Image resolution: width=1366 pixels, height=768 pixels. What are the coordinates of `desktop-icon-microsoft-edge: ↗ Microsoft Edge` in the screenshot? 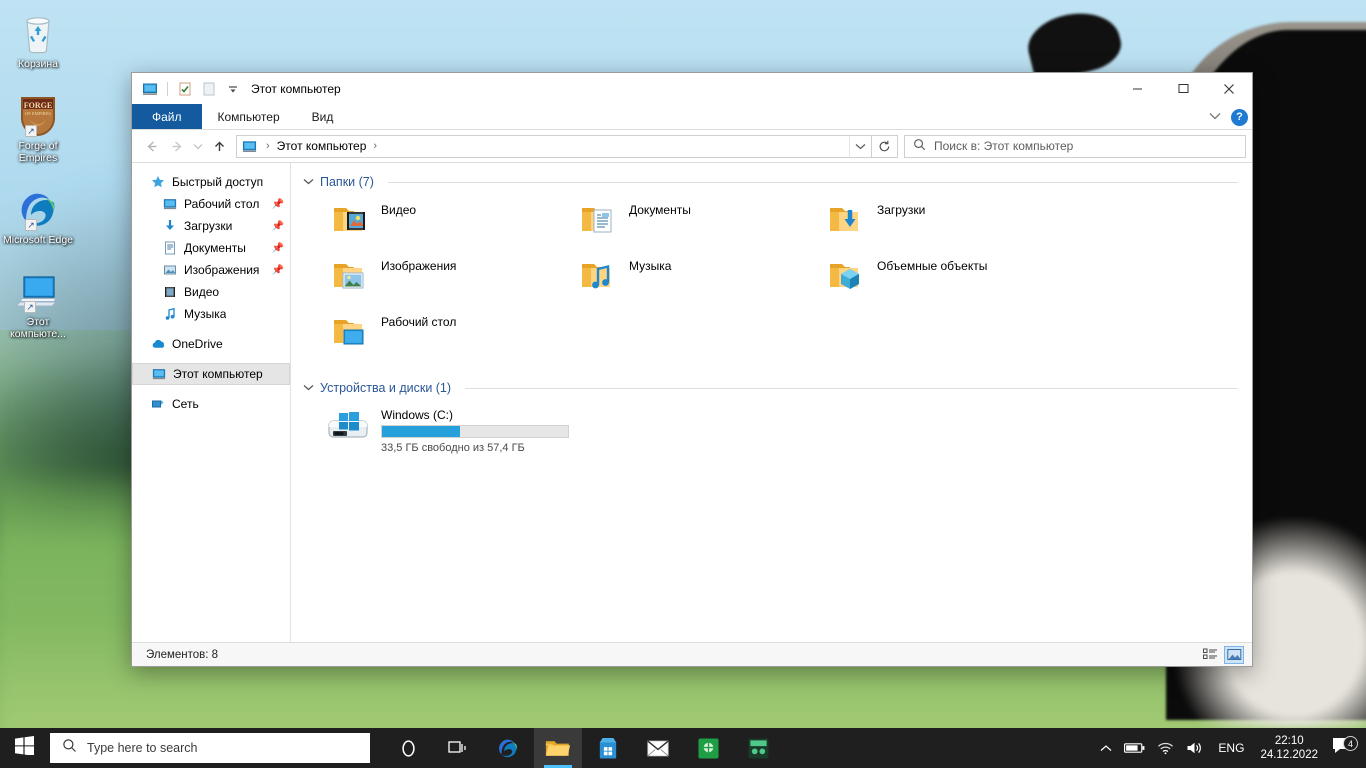 It's located at (38, 216).